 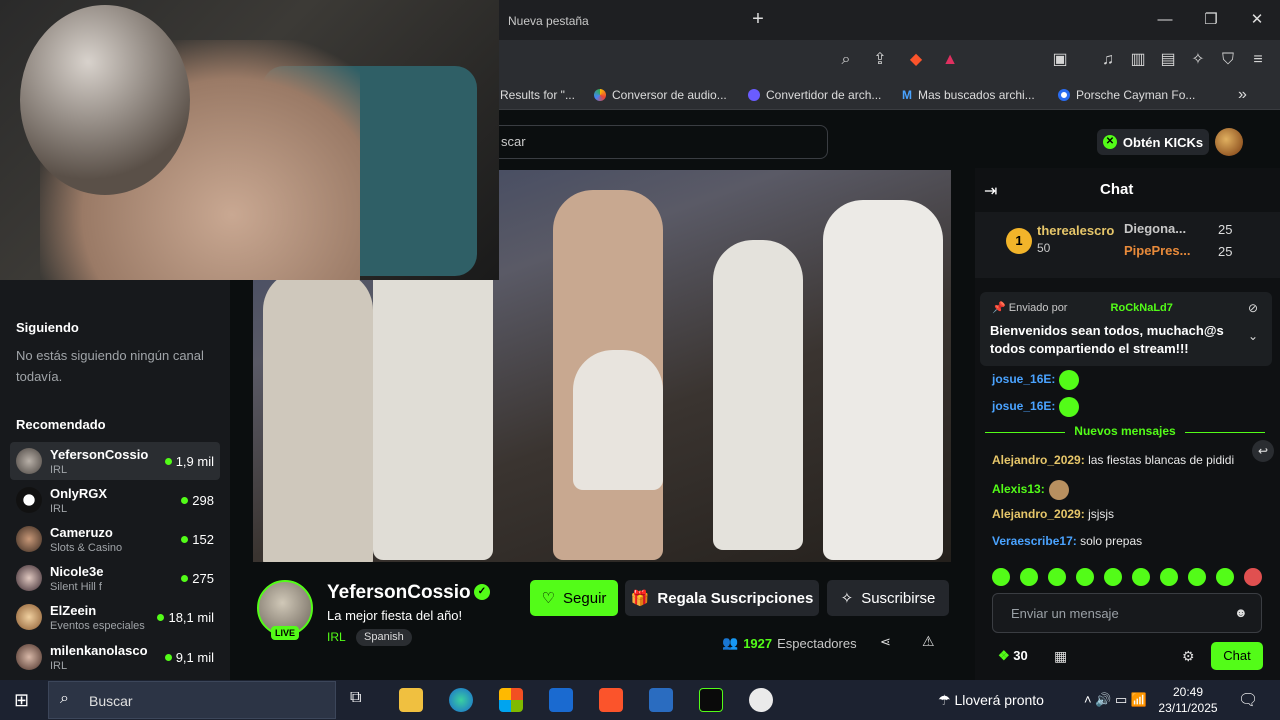 What do you see at coordinates (1253, 308) in the screenshot?
I see `hide-pinned-icon: ⊘` at bounding box center [1253, 308].